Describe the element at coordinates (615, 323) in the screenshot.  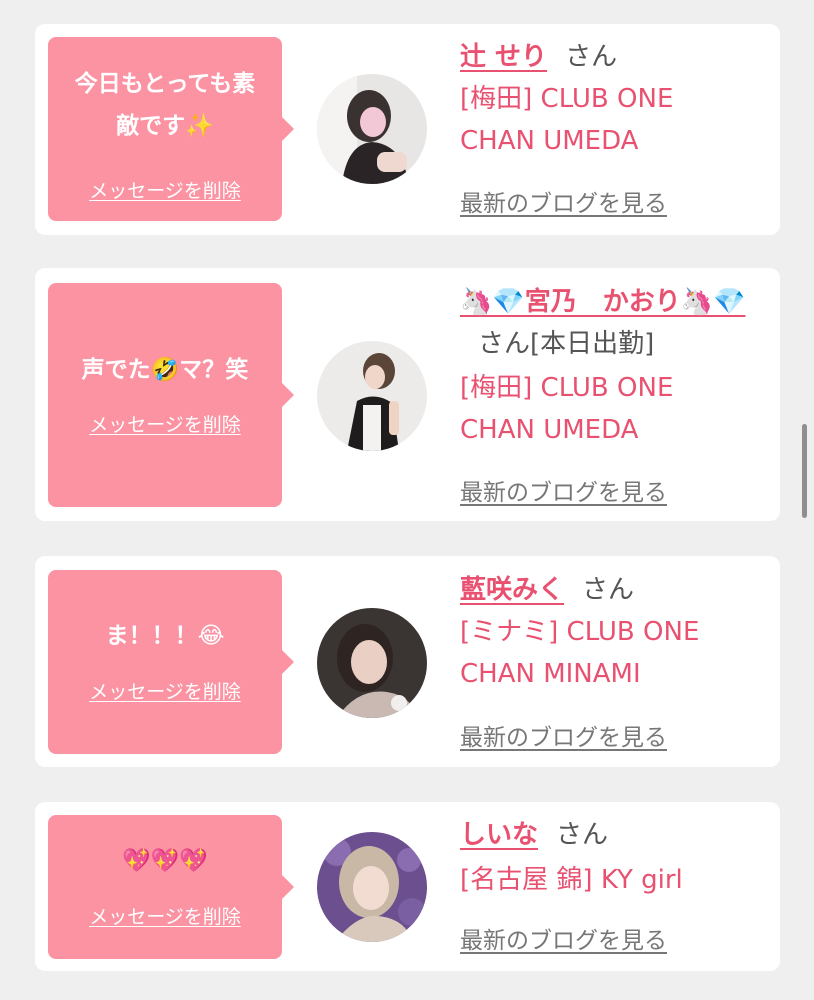
I see `cast-name-line: 🦄💎宮乃 かおり🦄💎 さん[本日出勤]` at that location.